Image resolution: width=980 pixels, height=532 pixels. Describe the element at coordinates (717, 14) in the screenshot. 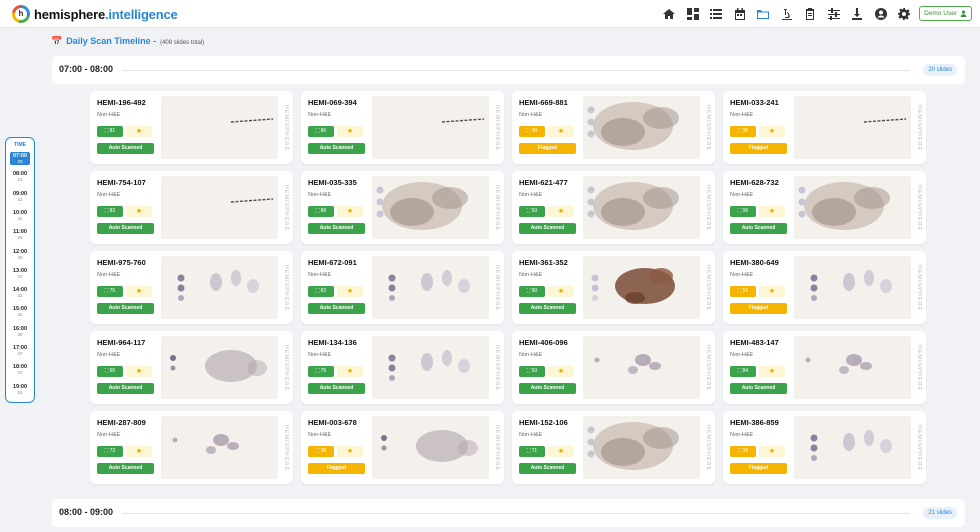

I see `list-nav-button` at that location.